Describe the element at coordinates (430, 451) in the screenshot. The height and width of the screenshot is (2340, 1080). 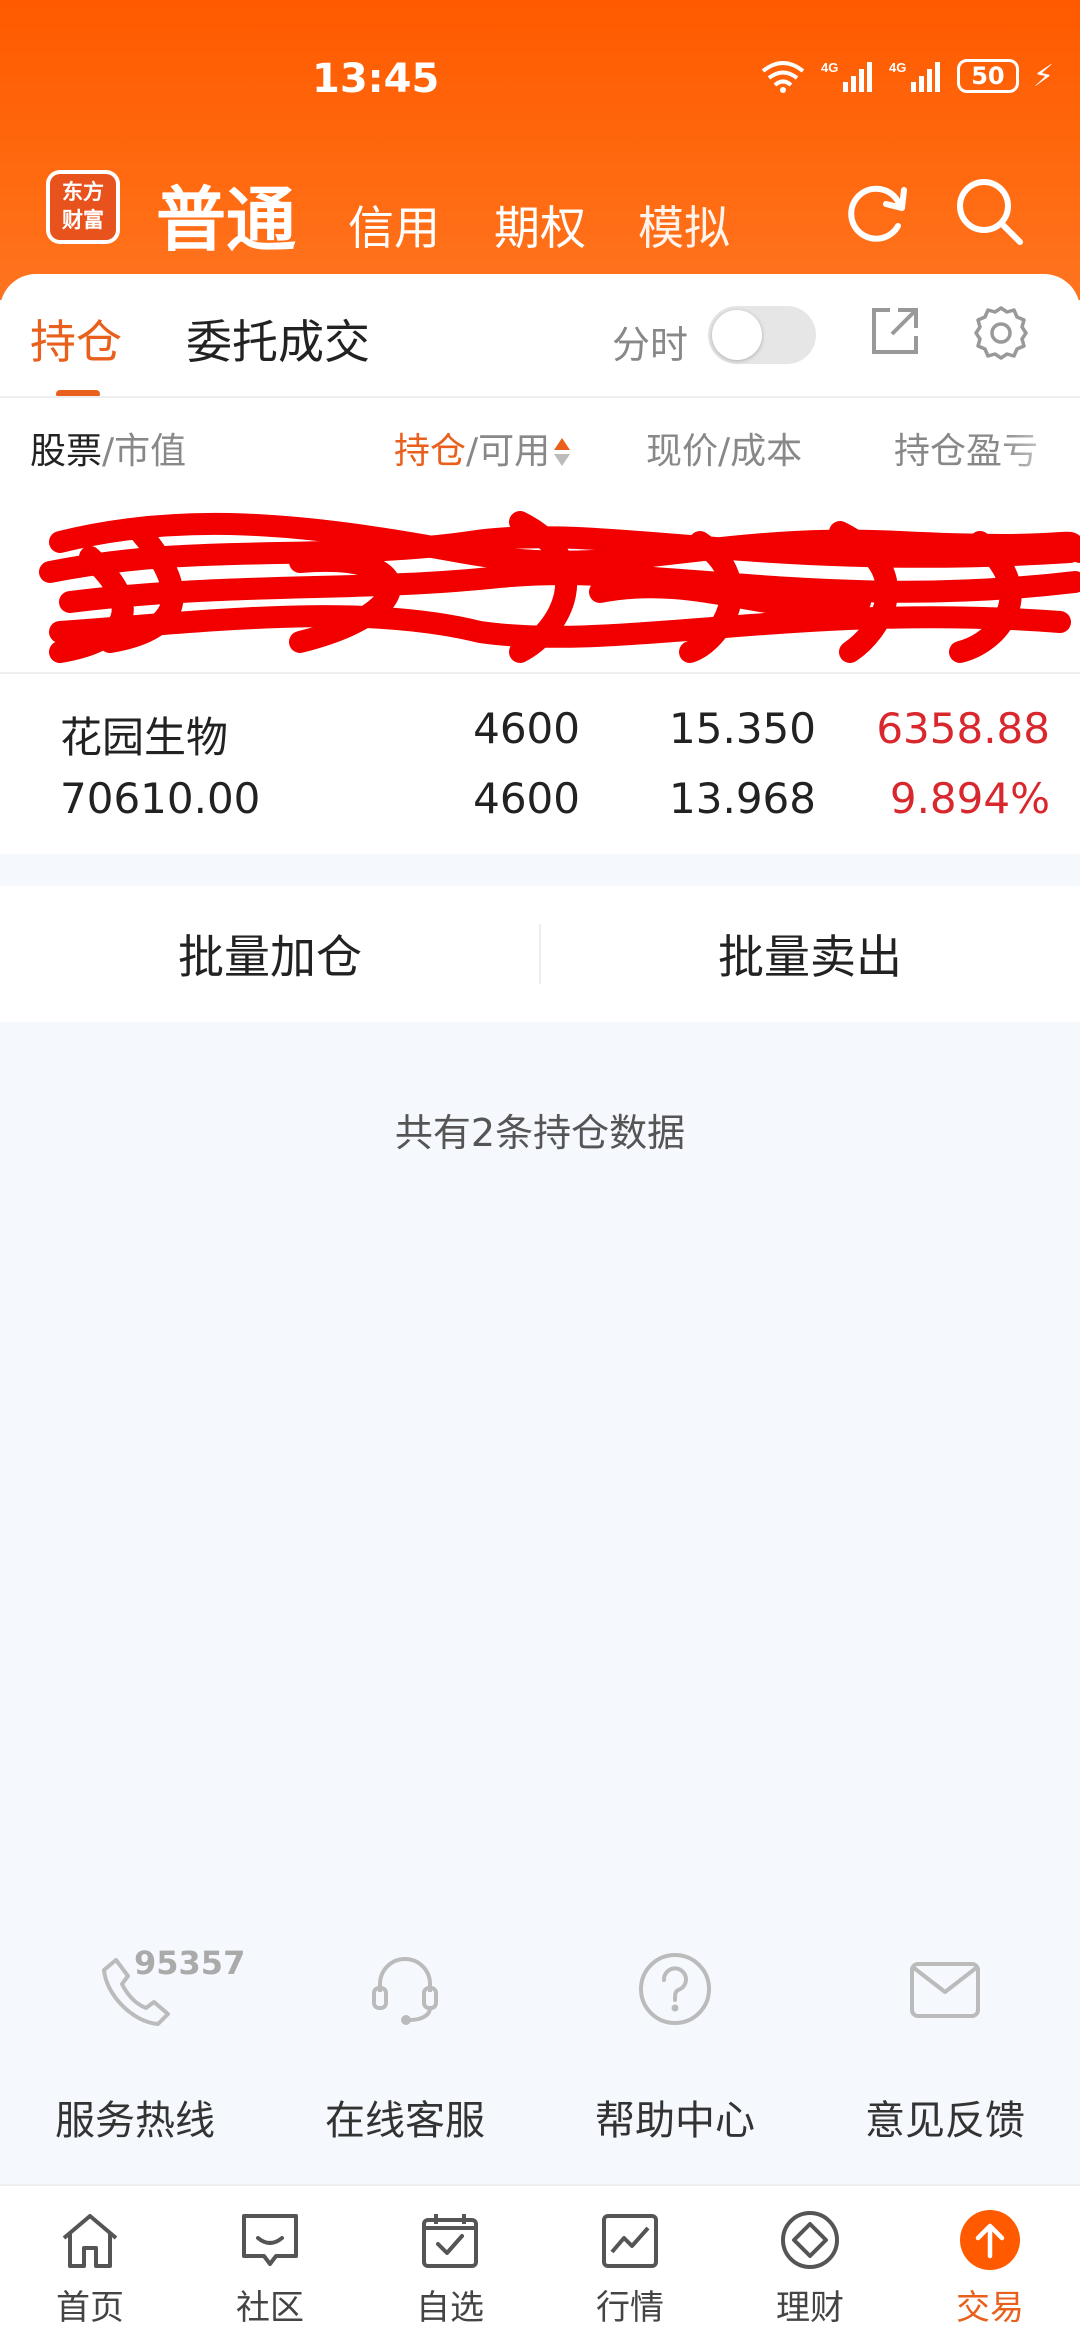
I see `header-position-label: 持仓` at that location.